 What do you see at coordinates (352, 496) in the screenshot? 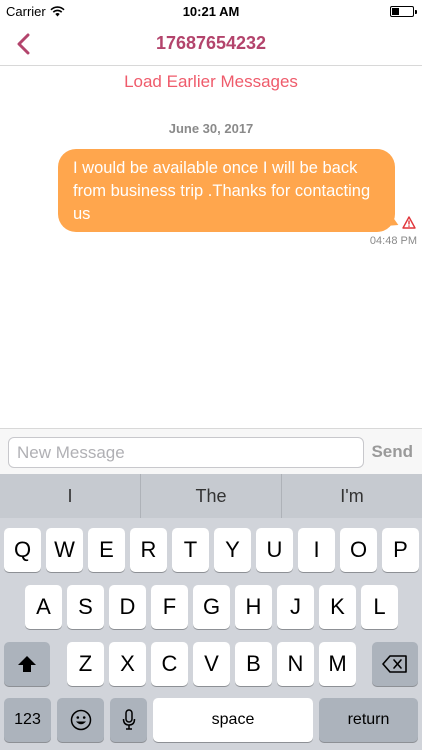
I see `suggestion-3: I'm` at bounding box center [352, 496].